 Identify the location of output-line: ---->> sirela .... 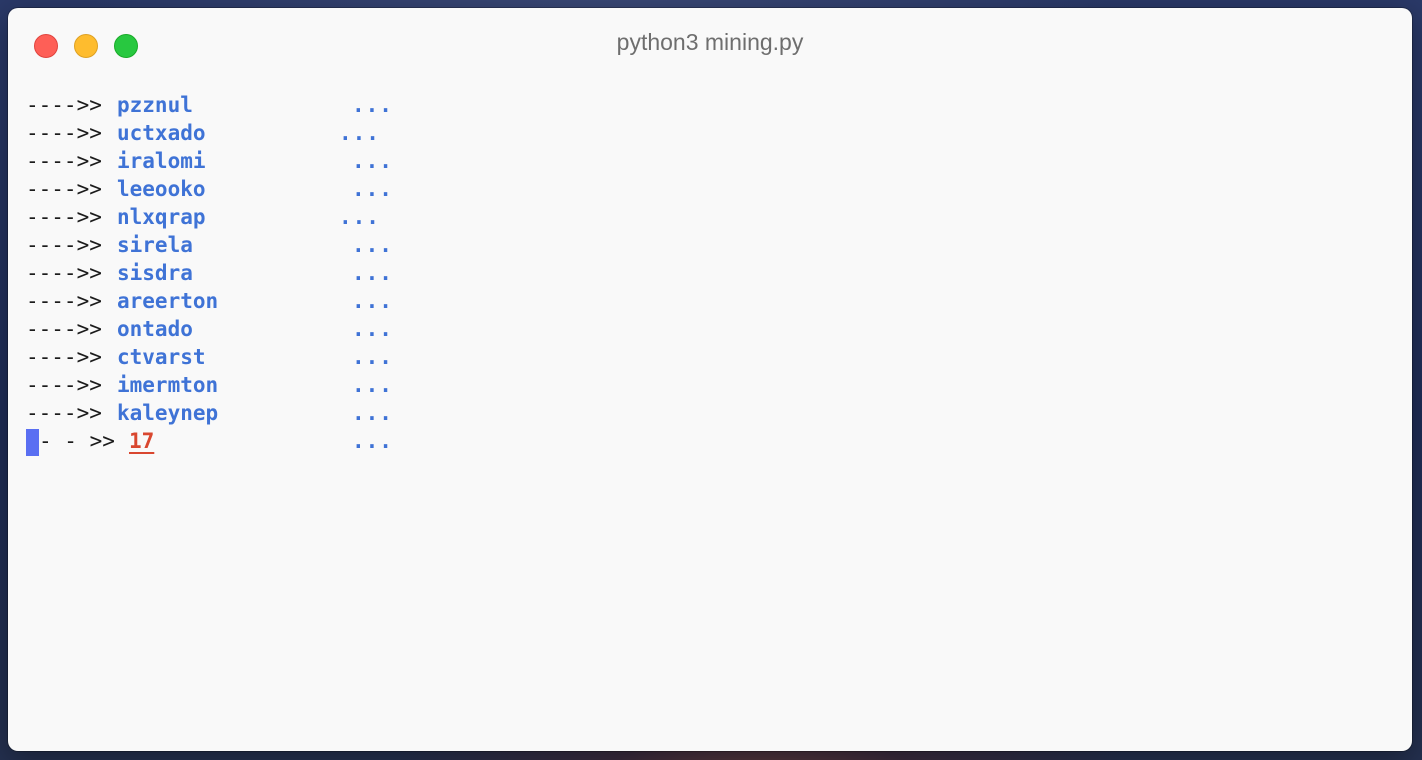
(710, 245).